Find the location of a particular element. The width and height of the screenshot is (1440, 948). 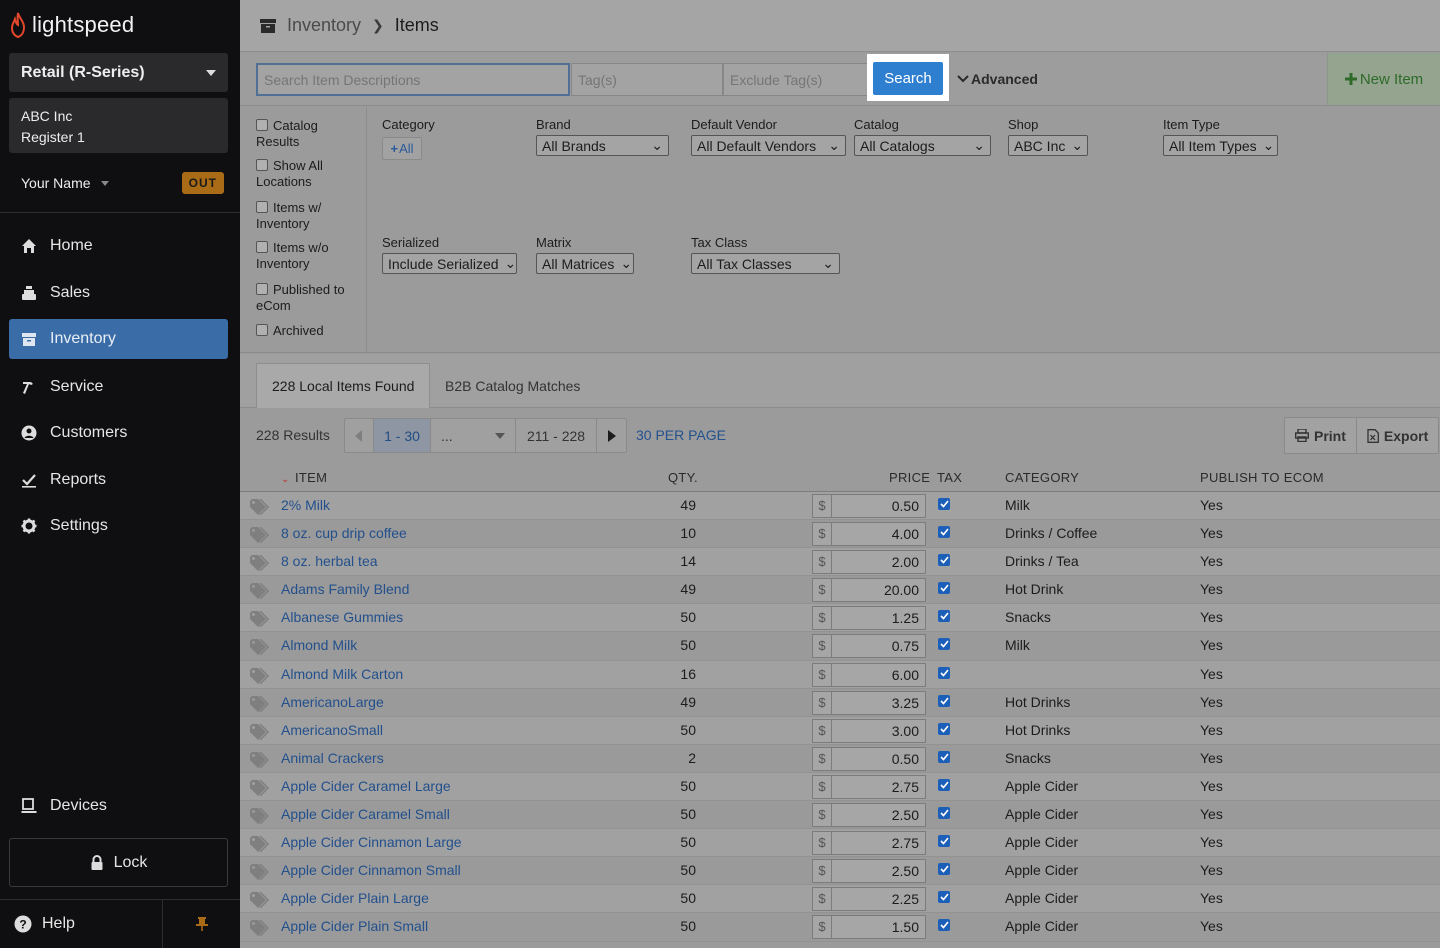

store-register-box: ABC Inc Register 1 is located at coordinates (118, 125).